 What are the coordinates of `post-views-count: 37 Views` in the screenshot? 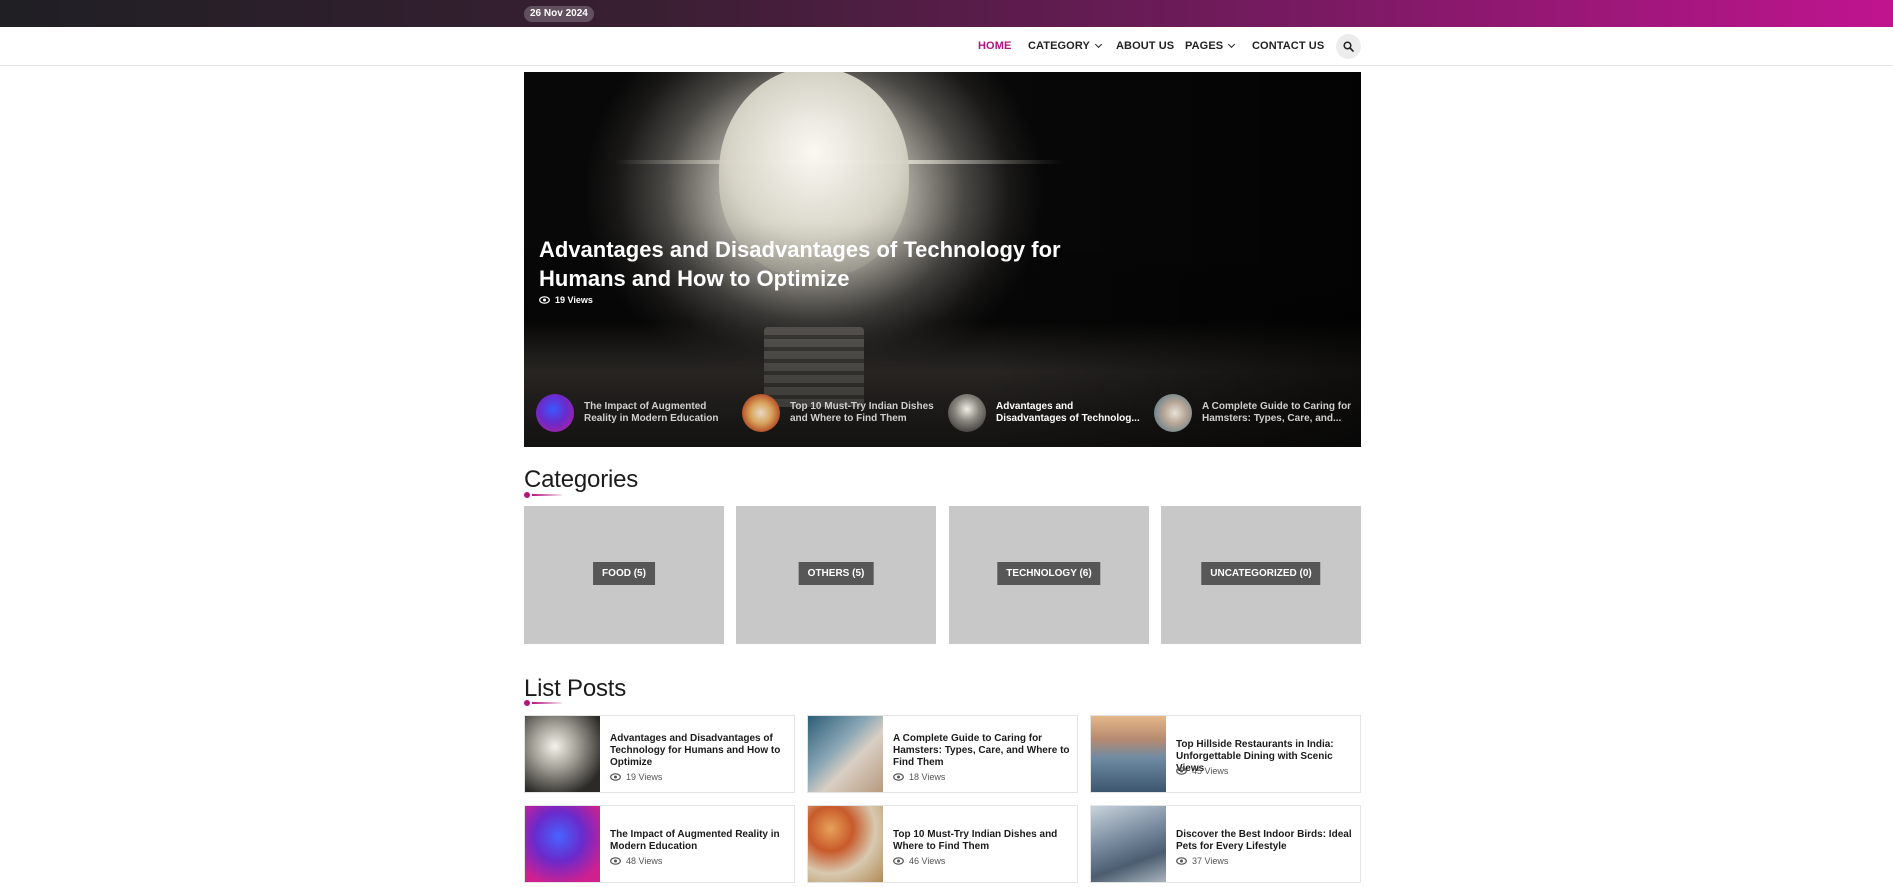 It's located at (1210, 861).